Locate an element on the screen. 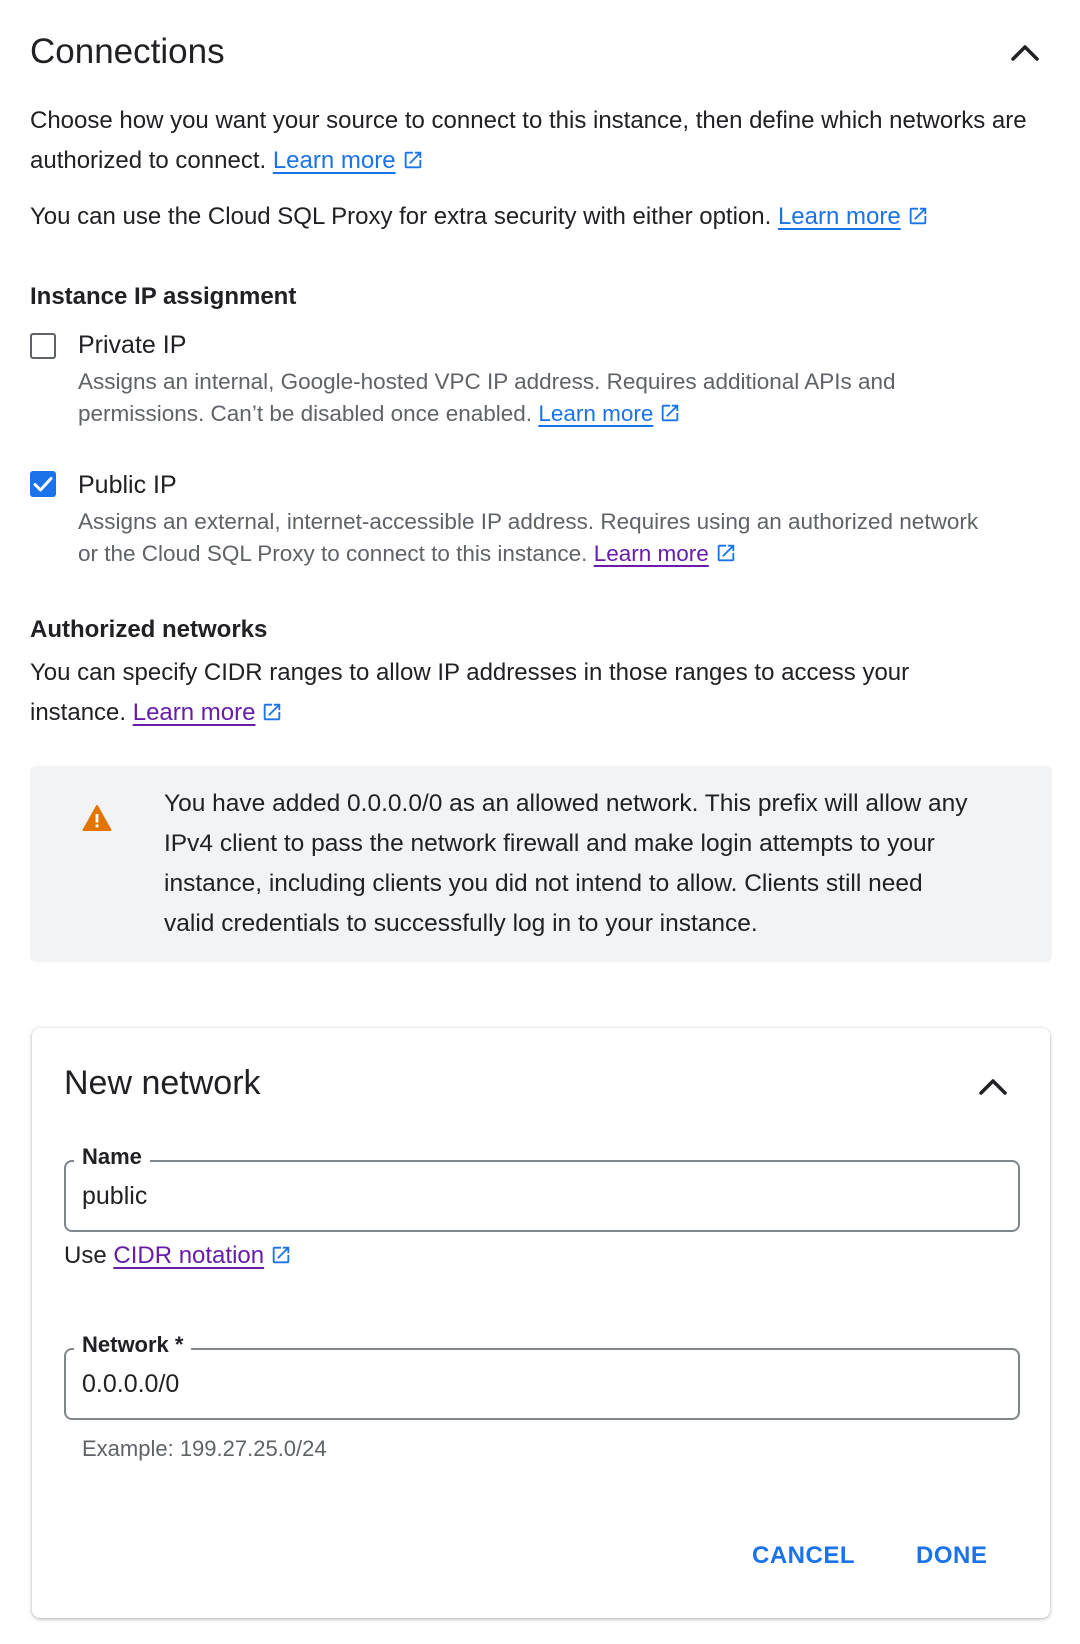 The width and height of the screenshot is (1080, 1644). authorized-networks-learn-more-link: Learn more is located at coordinates (194, 712).